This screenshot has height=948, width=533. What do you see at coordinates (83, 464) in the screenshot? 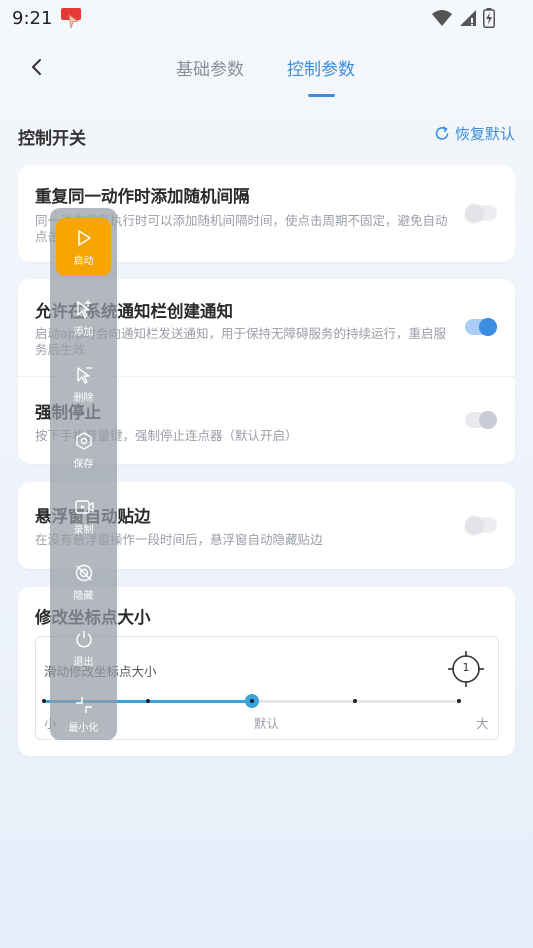
I see `save-label: 保存` at bounding box center [83, 464].